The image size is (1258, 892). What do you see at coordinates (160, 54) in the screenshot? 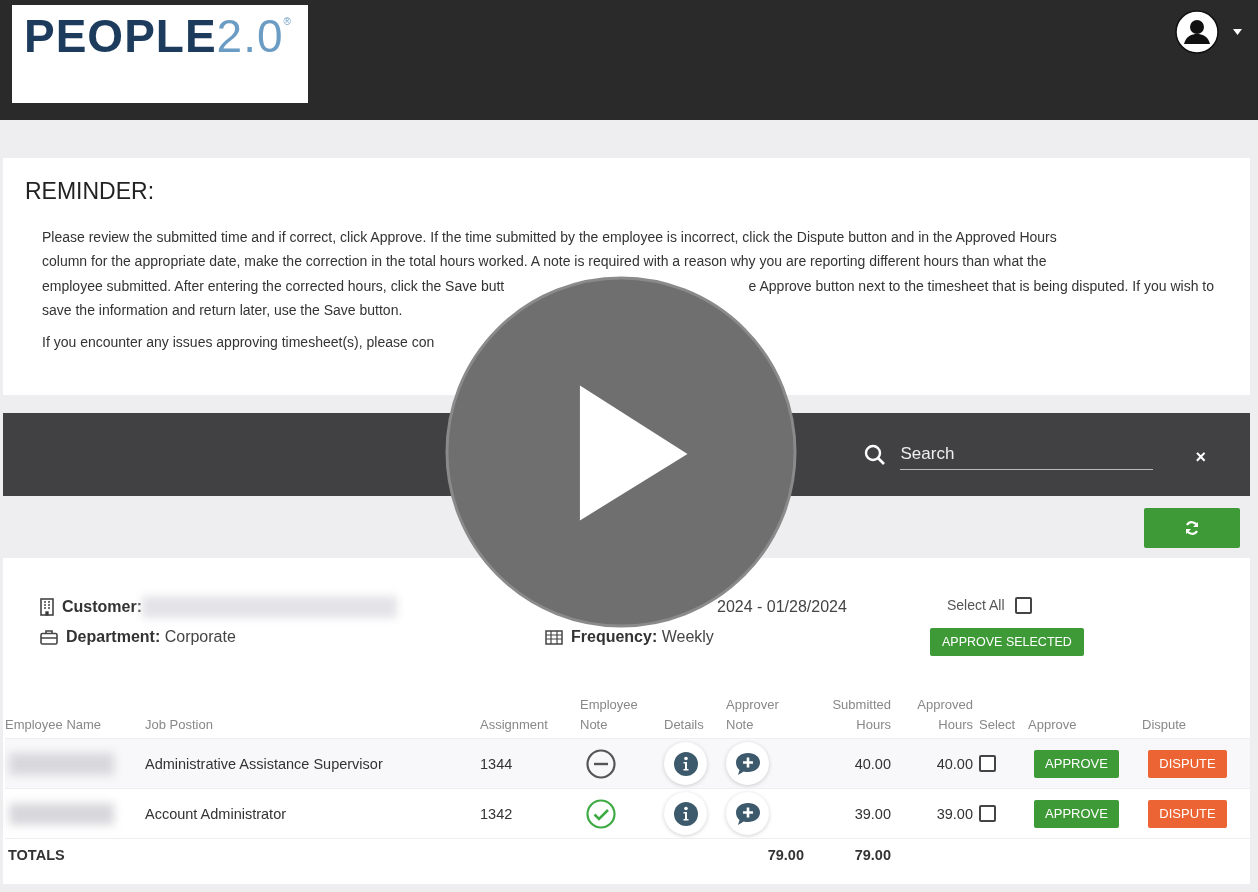
I see `logo: PEOPLE2.0®` at bounding box center [160, 54].